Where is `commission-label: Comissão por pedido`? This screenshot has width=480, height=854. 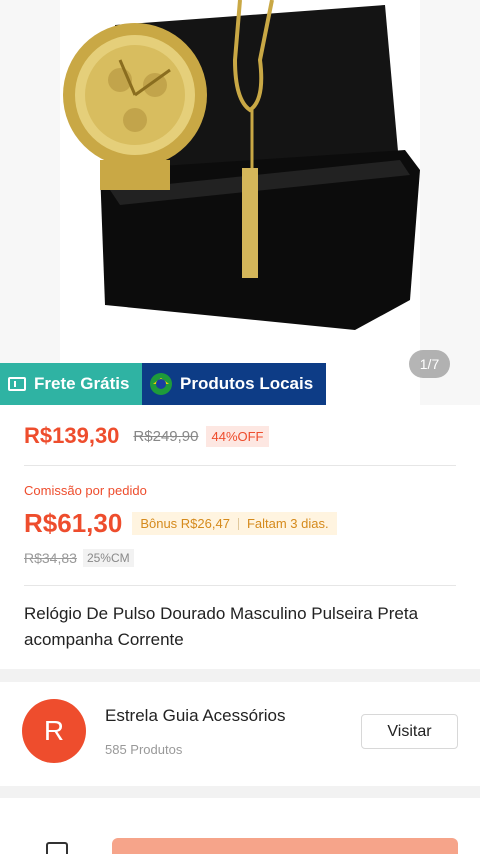 commission-label: Comissão por pedido is located at coordinates (85, 490).